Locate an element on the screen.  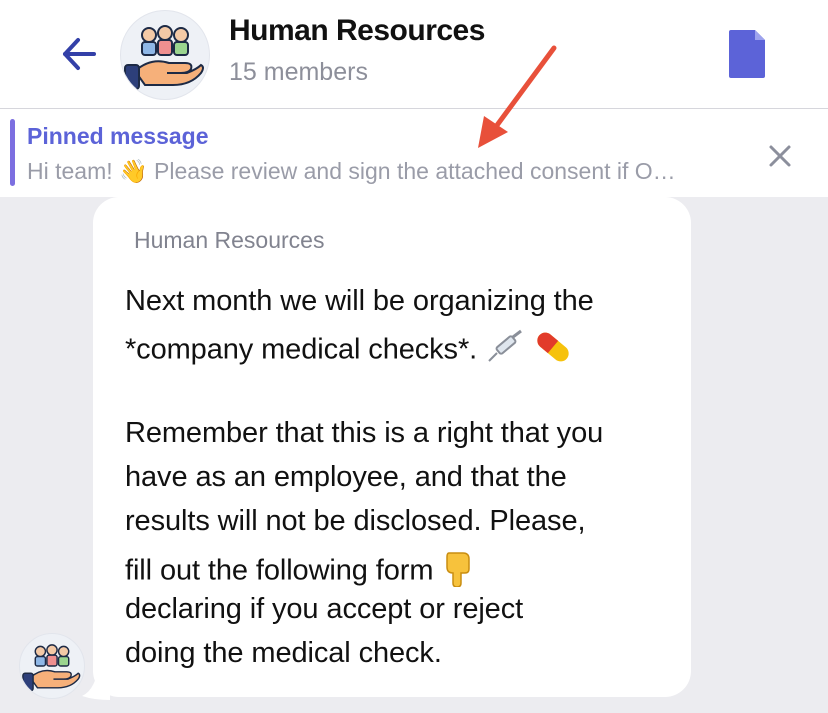
document-button is located at coordinates (748, 54).